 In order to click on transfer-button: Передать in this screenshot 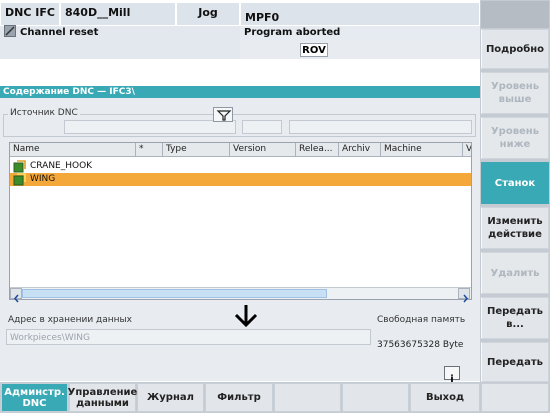, I will do `click(515, 362)`.